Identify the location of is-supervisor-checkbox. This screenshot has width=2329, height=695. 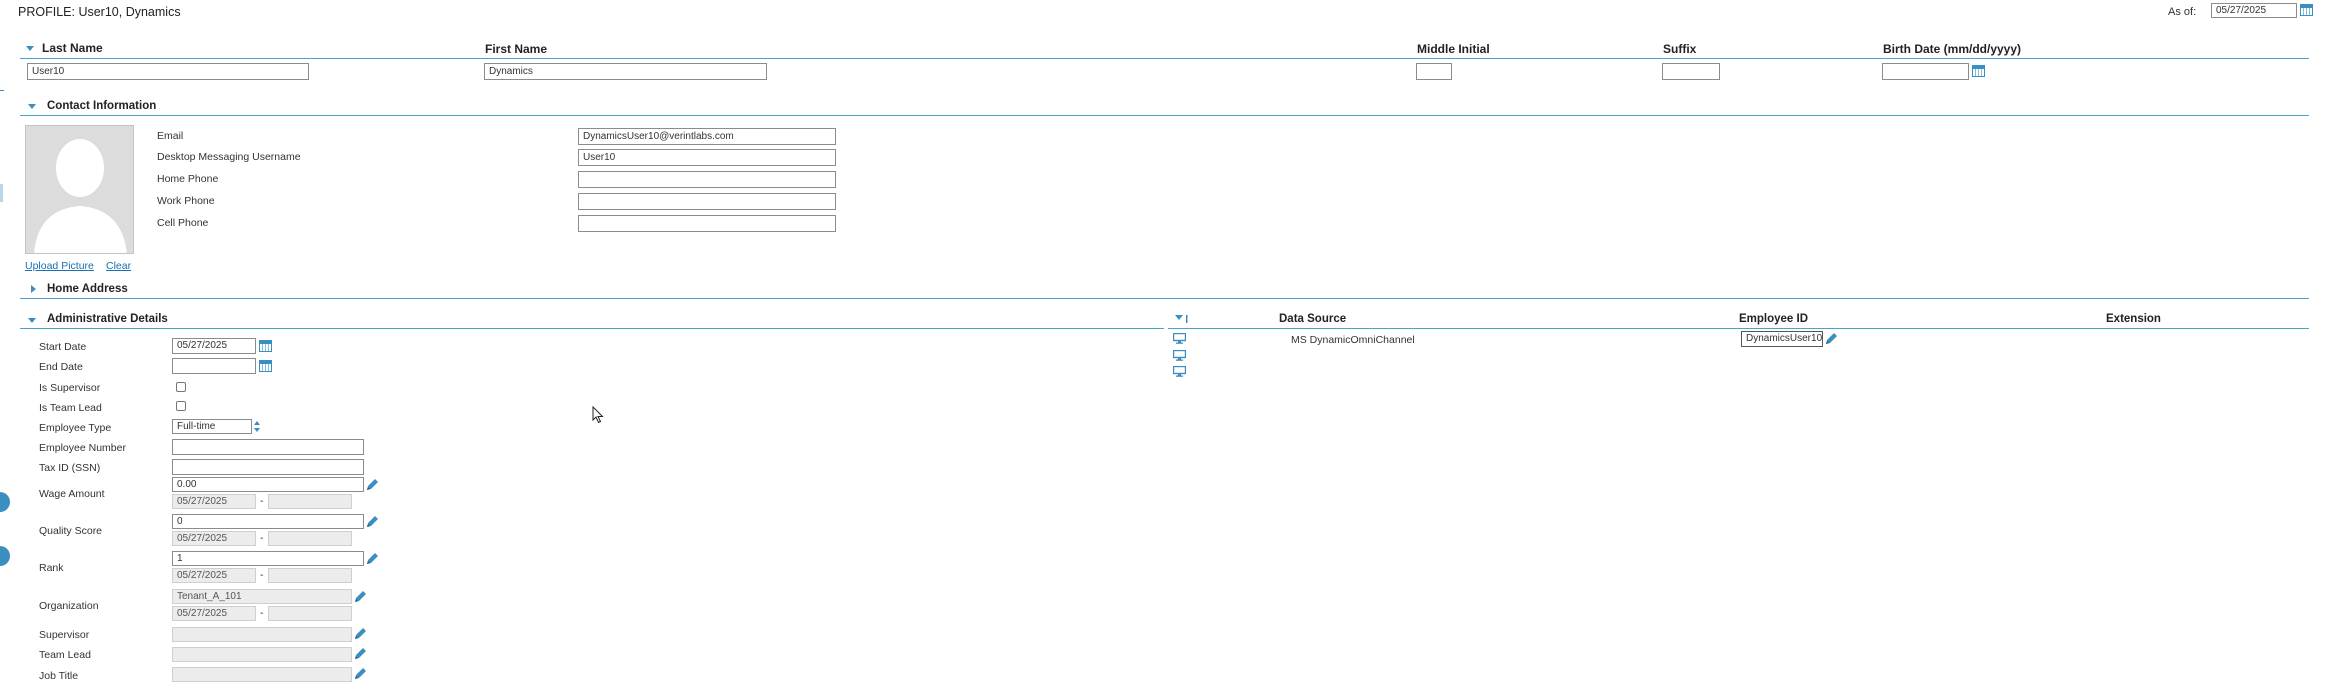
(181, 387).